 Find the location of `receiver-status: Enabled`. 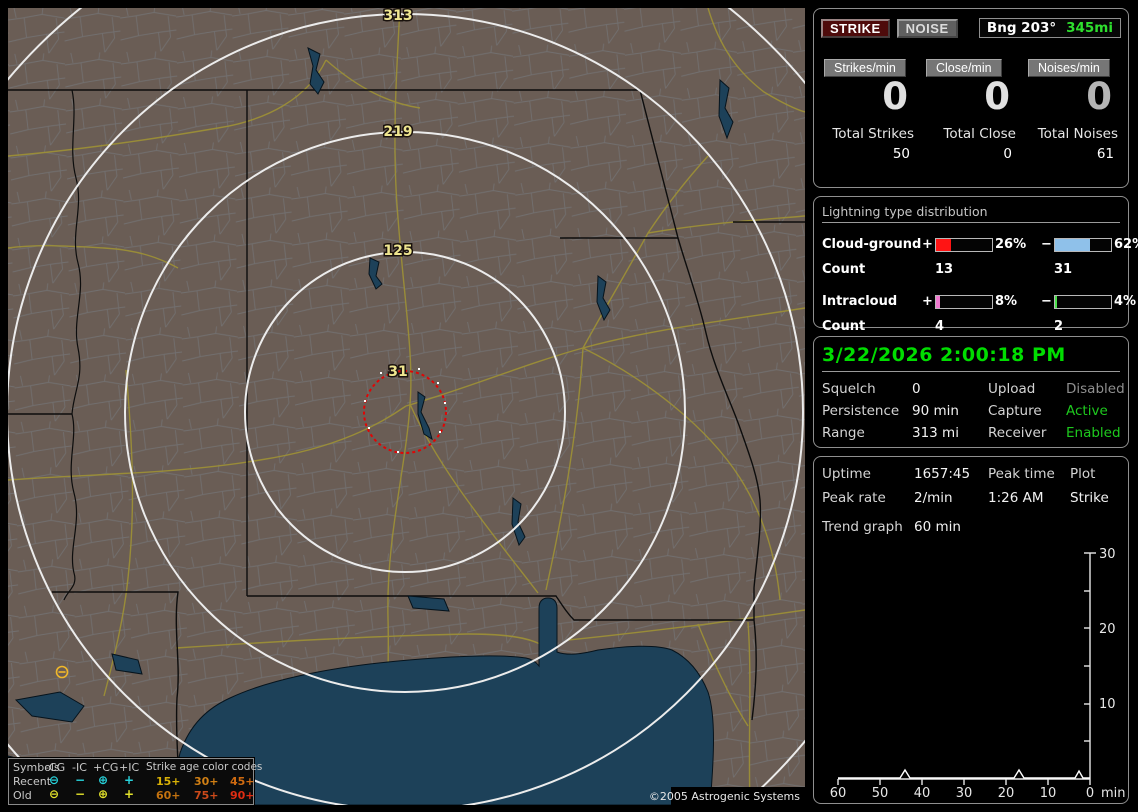

receiver-status: Enabled is located at coordinates (1093, 433).